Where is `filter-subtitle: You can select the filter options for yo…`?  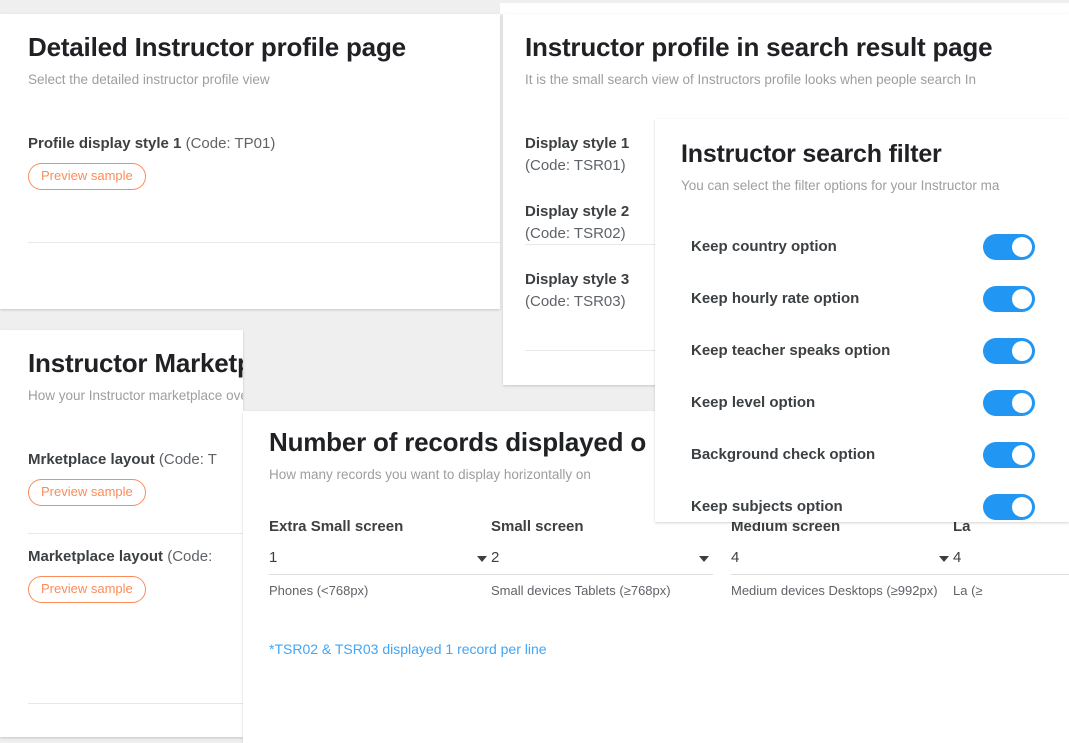
filter-subtitle: You can select the filter options for yo… is located at coordinates (840, 185).